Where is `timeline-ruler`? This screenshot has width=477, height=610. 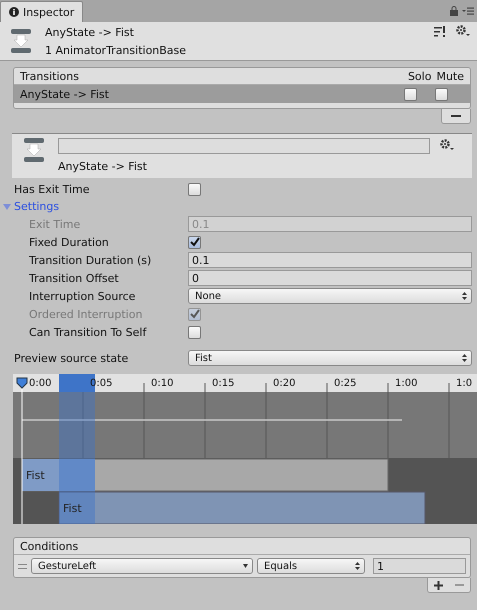 timeline-ruler is located at coordinates (245, 383).